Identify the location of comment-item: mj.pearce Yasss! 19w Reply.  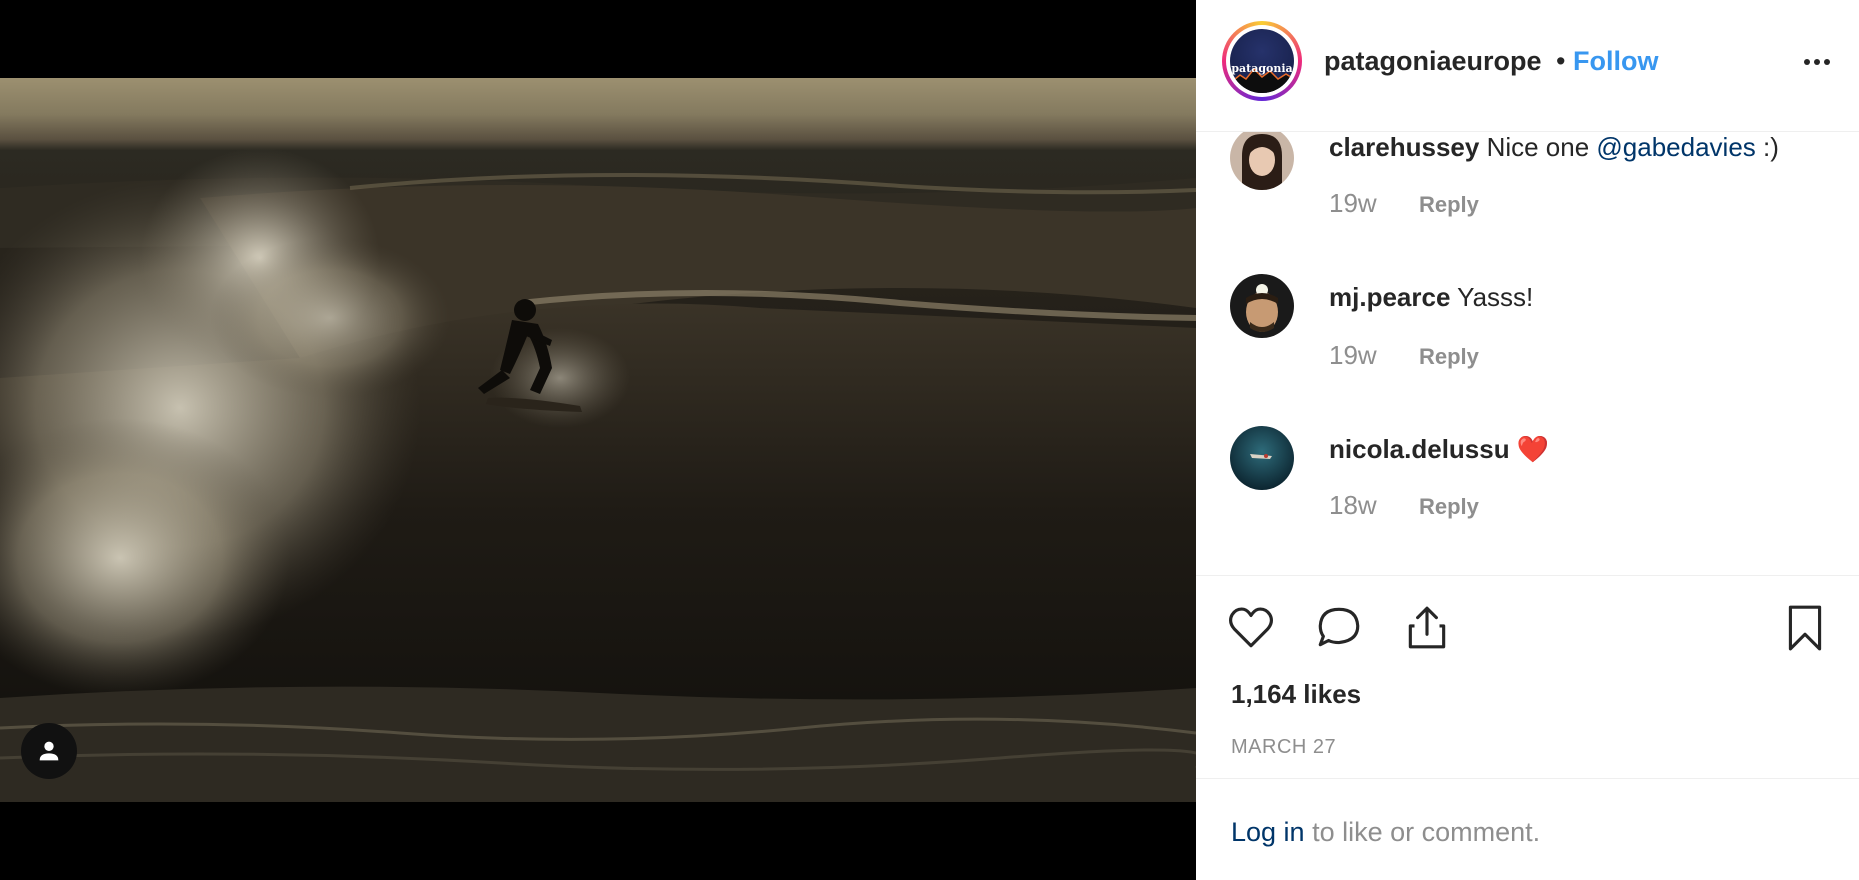
(1527, 349).